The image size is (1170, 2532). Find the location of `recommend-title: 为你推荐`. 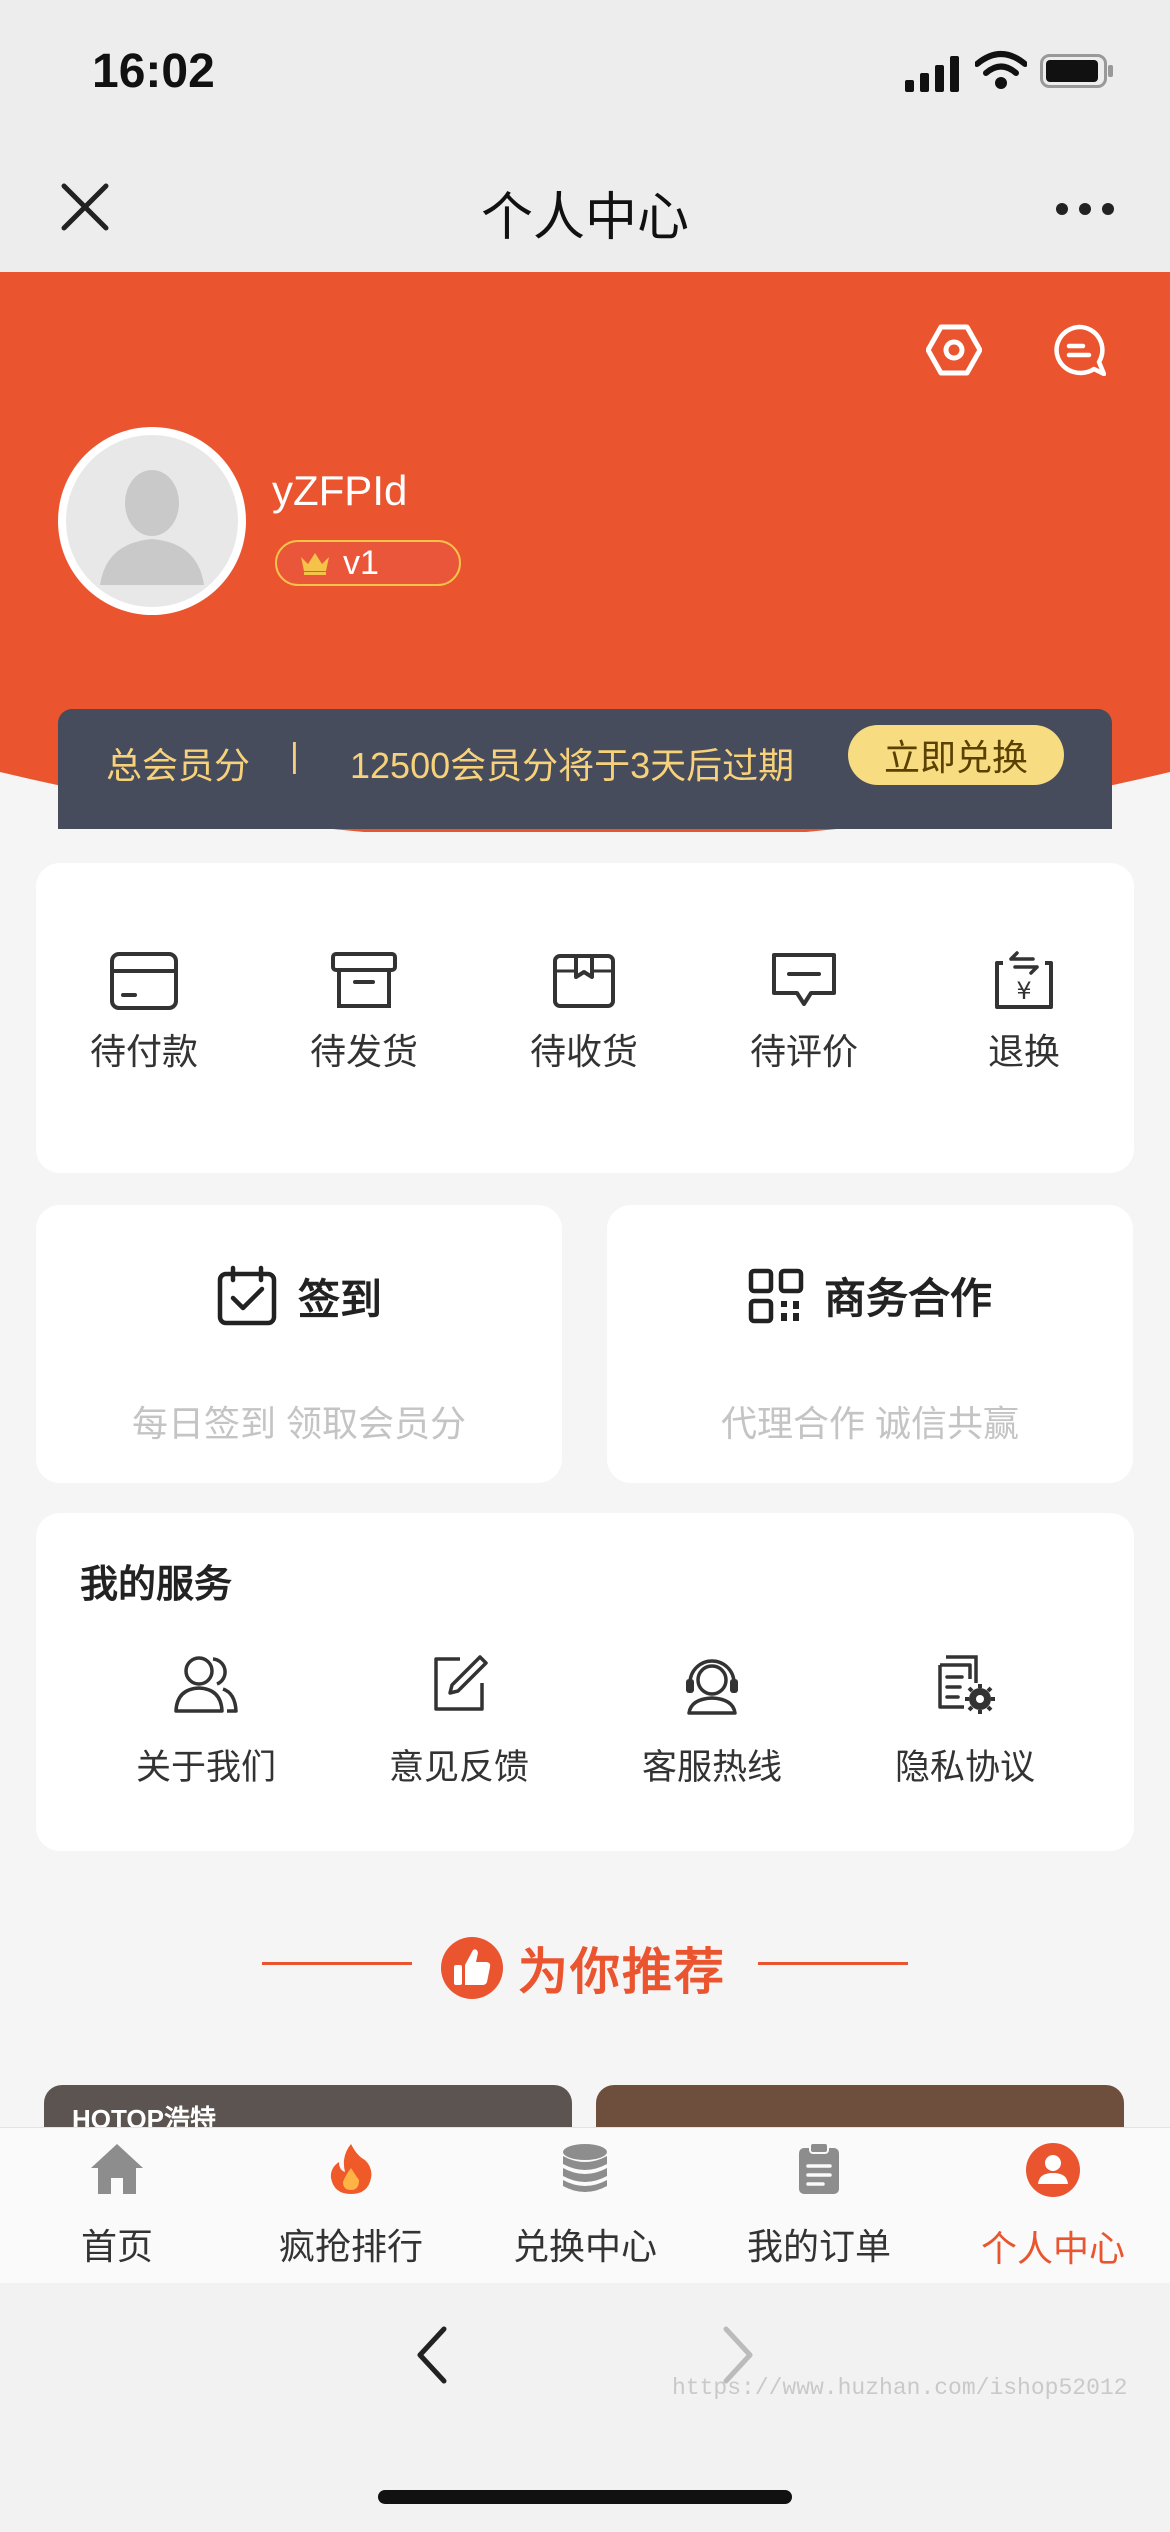

recommend-title: 为你推荐 is located at coordinates (583, 1968).